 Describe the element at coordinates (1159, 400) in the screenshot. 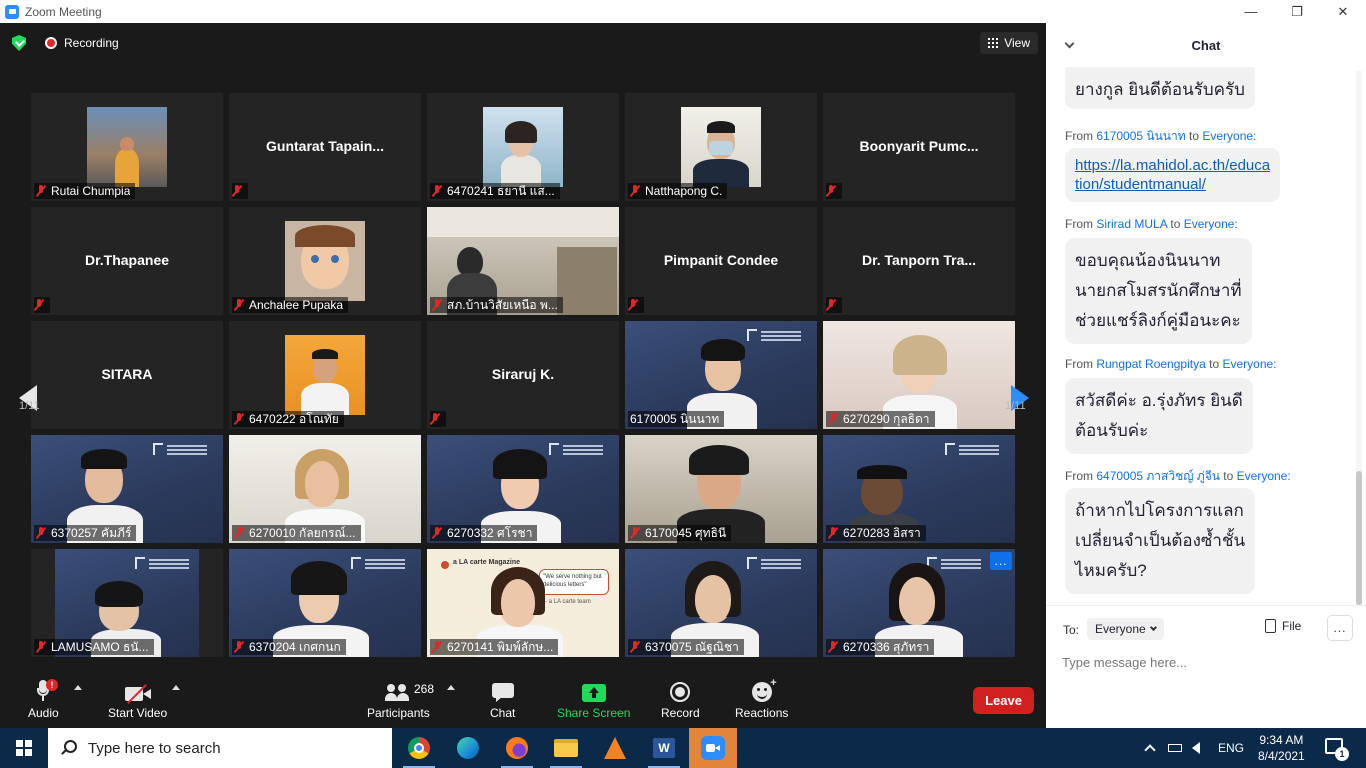

I see `chat-message-text: สวัสดีค่ะ อ.รุ่งภัทร ยินดี` at that location.